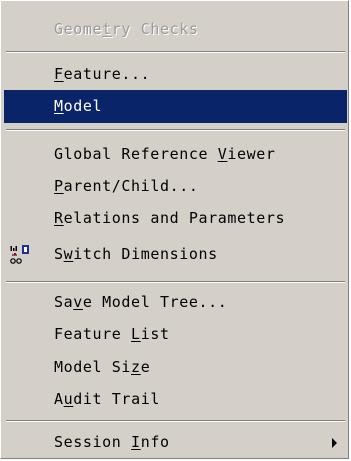 This screenshot has width=351, height=461. I want to click on menu-item-label: Feature, so click(93, 334).